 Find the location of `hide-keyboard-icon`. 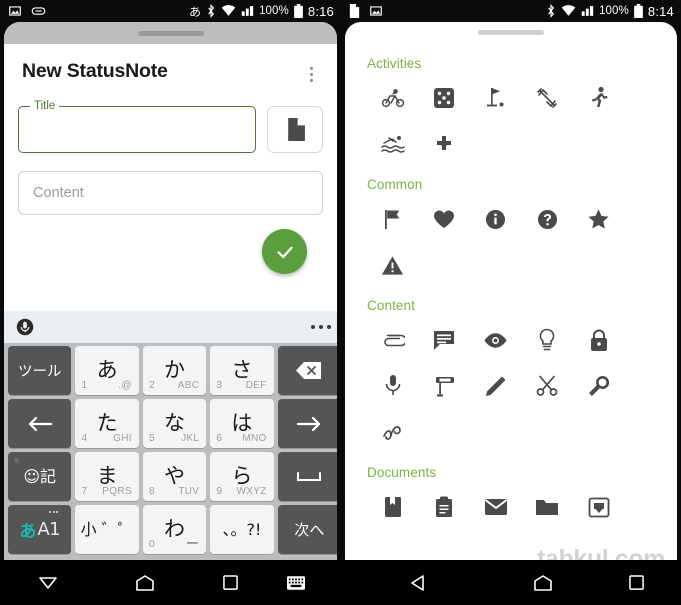

hide-keyboard-icon is located at coordinates (48, 582).